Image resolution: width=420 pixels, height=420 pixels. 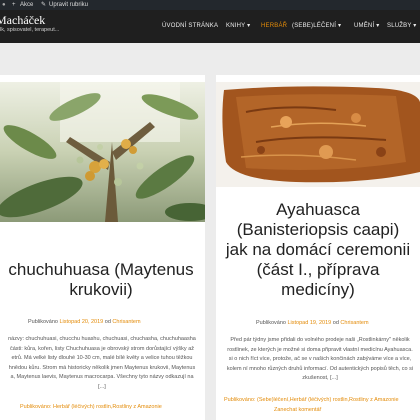 I want to click on bark-photo, so click(x=318, y=134).